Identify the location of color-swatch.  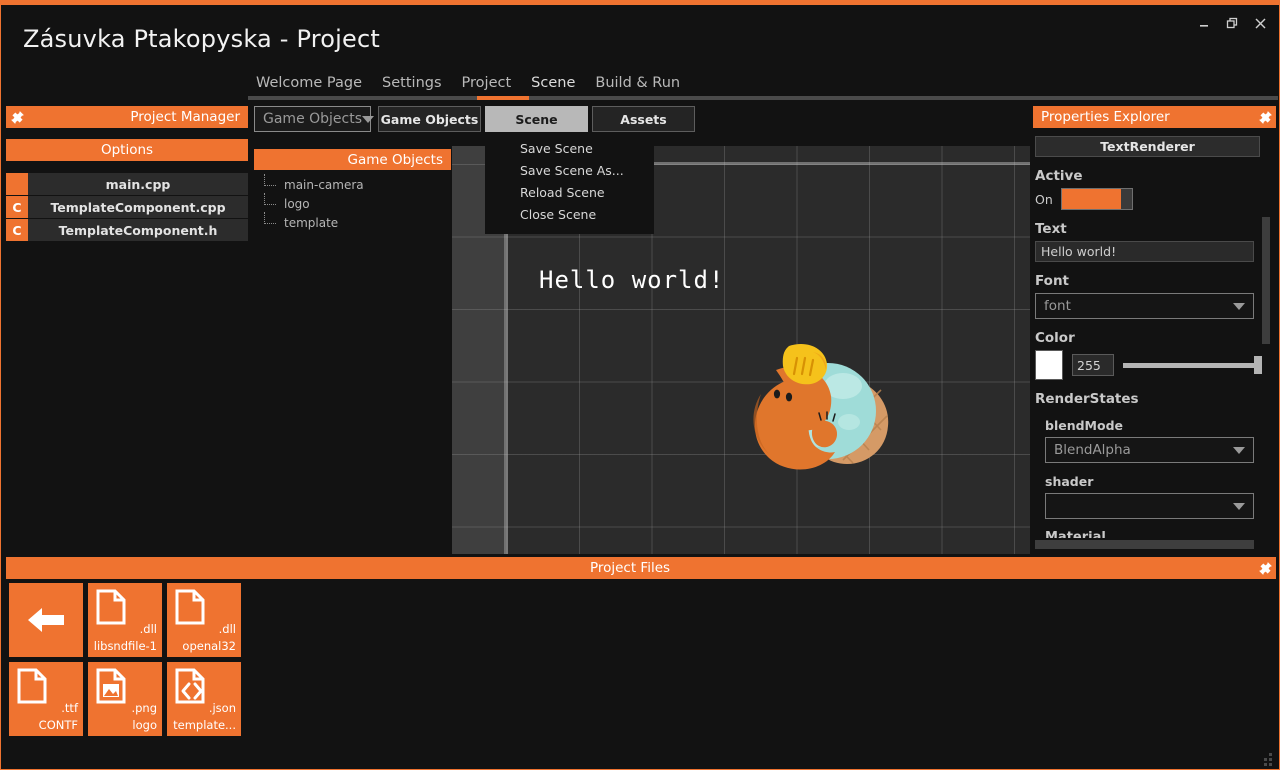
(1049, 365).